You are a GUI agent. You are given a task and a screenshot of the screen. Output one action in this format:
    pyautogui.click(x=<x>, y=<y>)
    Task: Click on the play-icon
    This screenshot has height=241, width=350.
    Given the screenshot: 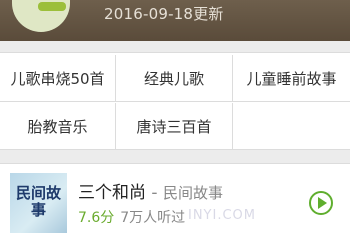 What is the action you would take?
    pyautogui.click(x=321, y=203)
    